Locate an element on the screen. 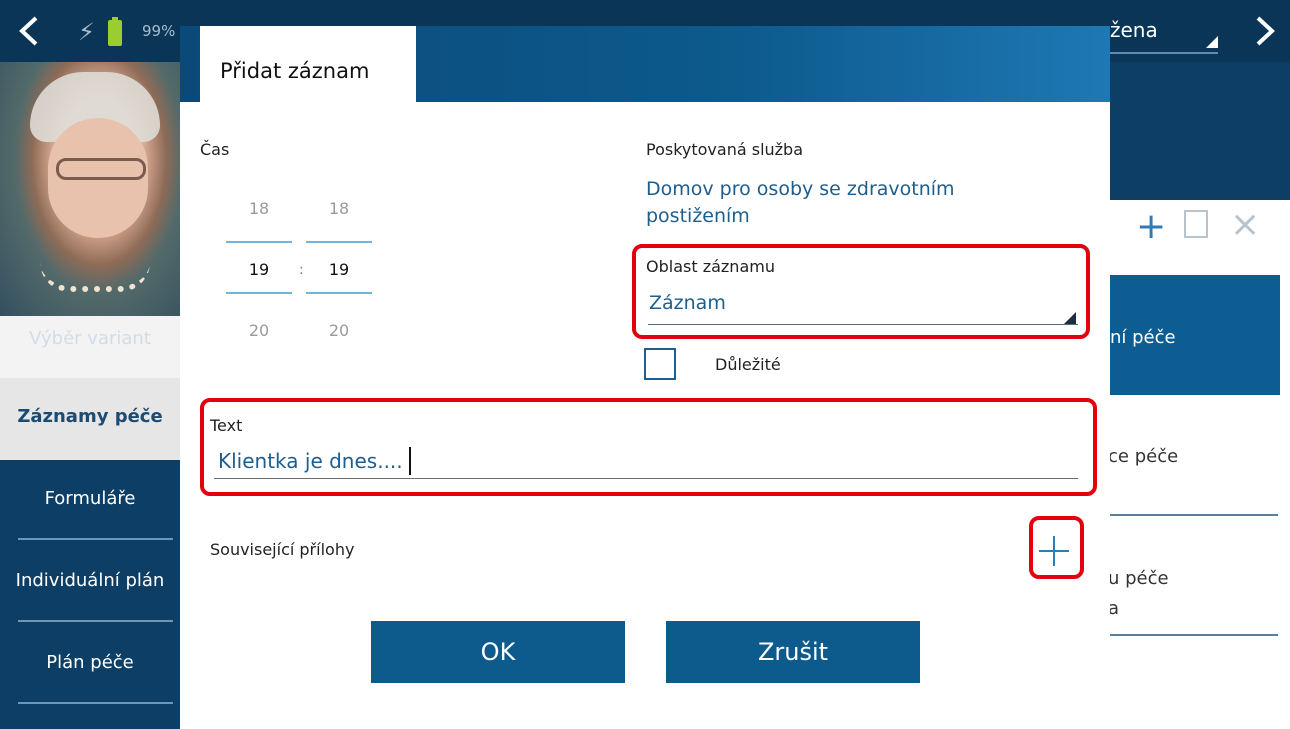 This screenshot has width=1290, height=729. sidebar-item-variants: Výběr variant is located at coordinates (90, 338).